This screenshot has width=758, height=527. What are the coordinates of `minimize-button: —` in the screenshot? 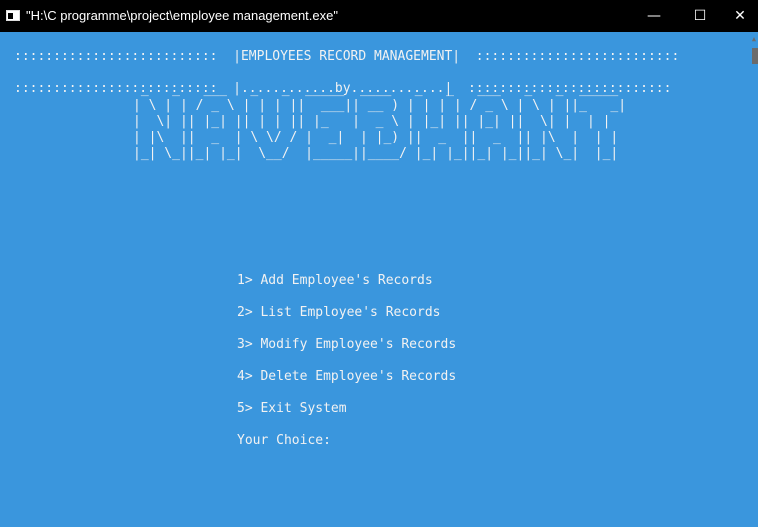 It's located at (654, 16).